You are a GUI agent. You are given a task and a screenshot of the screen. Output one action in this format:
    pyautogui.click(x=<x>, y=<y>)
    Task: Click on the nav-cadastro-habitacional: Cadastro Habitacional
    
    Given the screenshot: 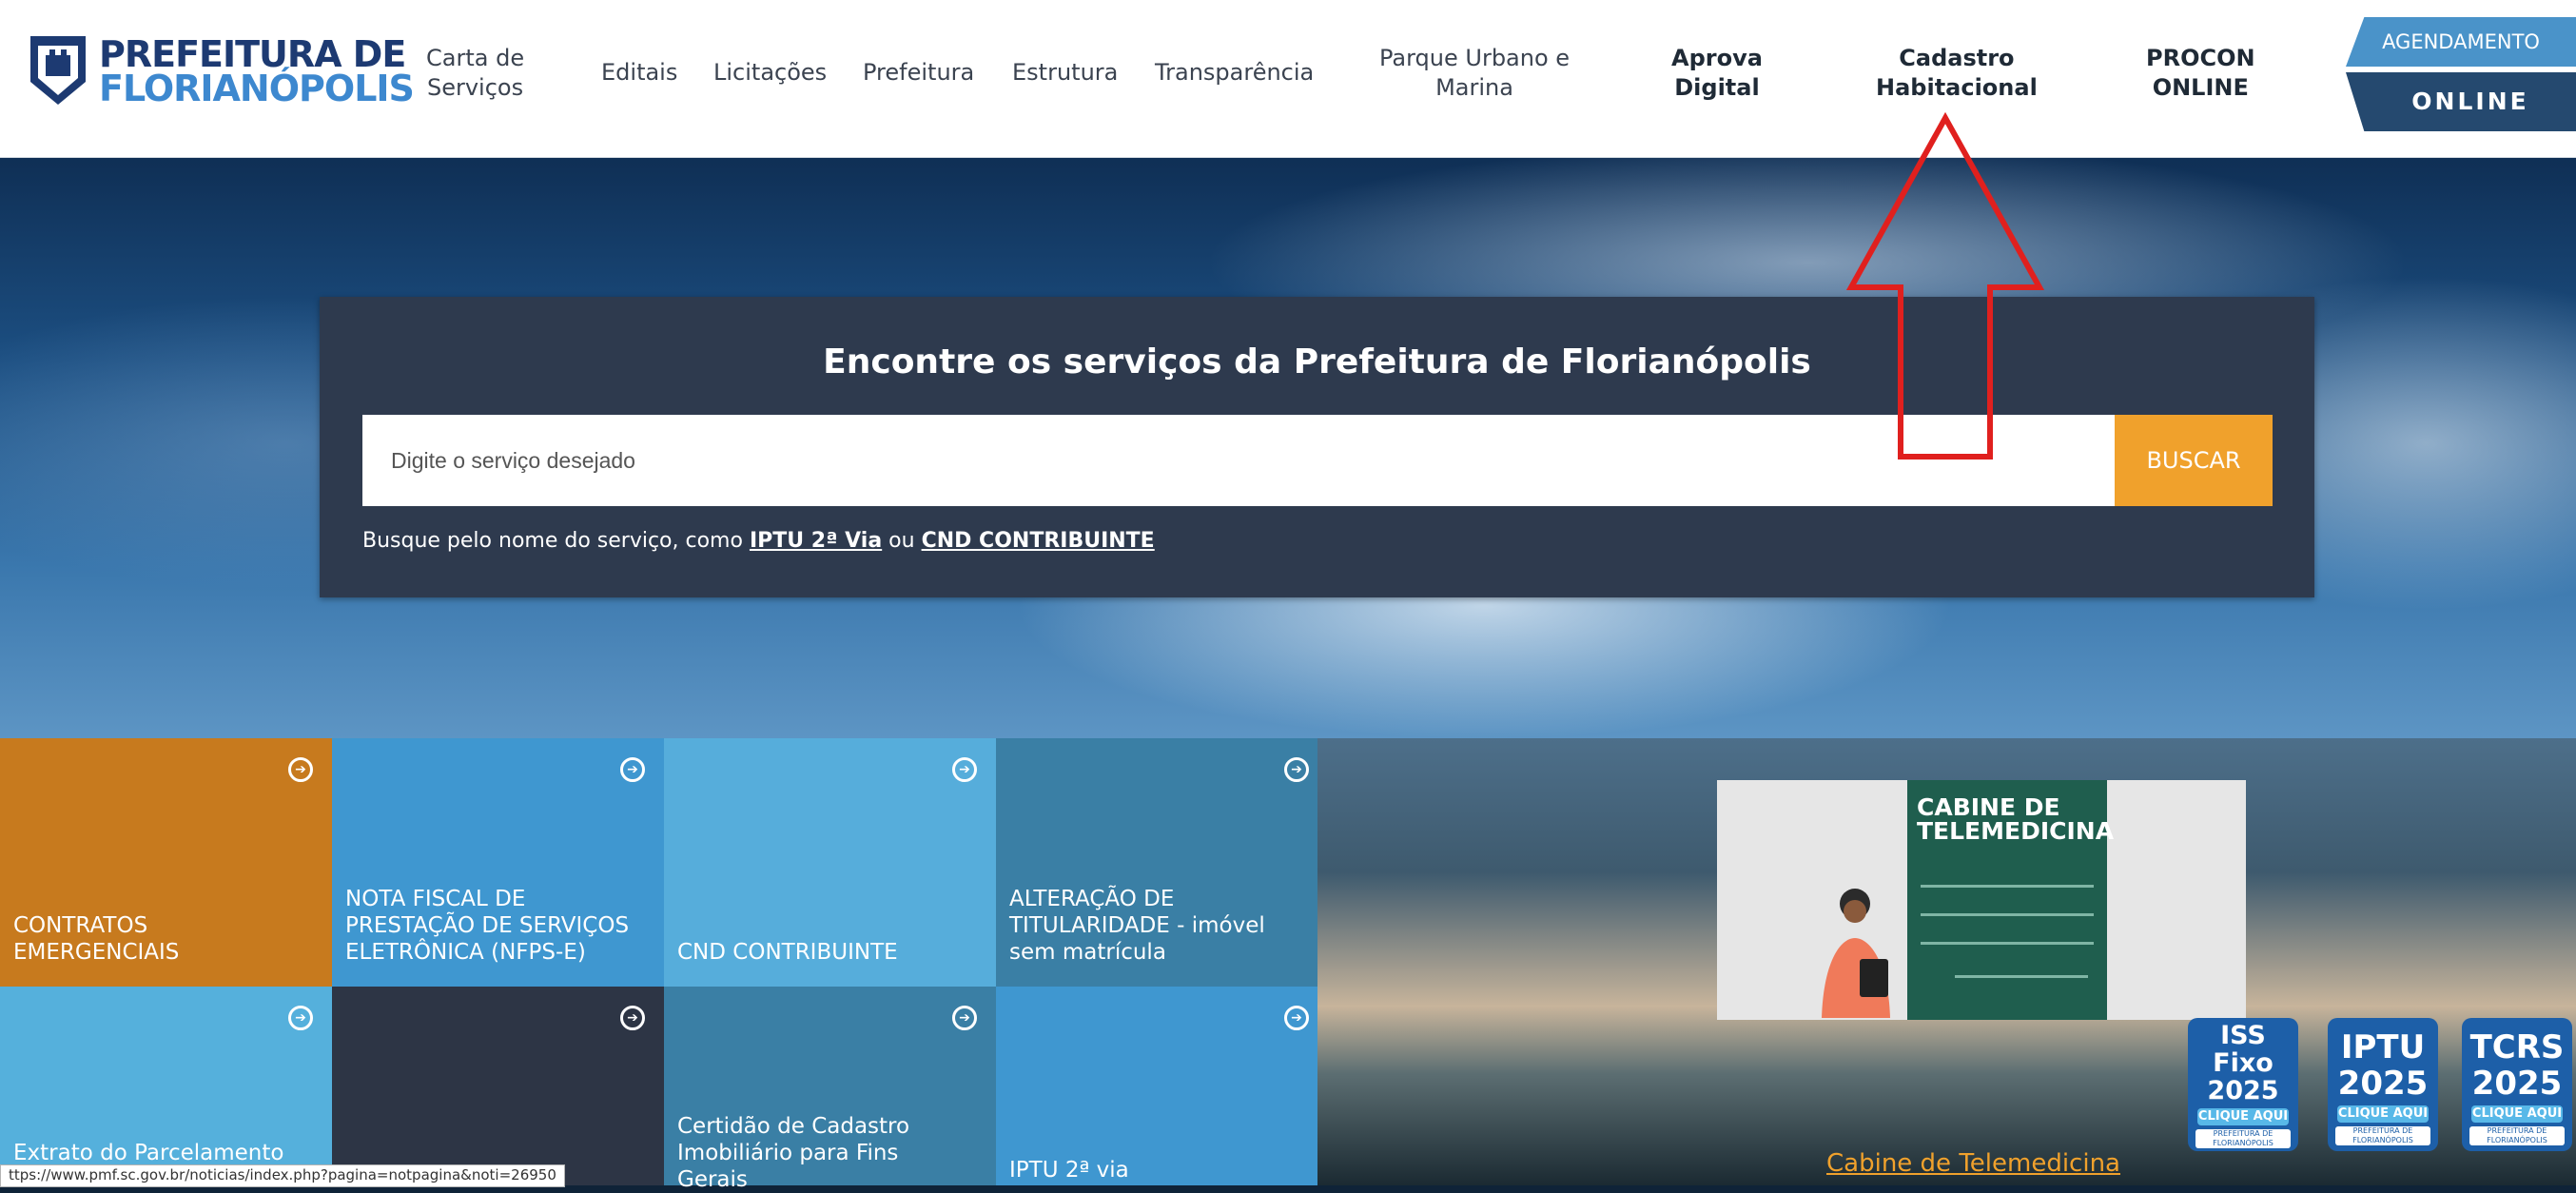 What is the action you would take?
    pyautogui.click(x=1957, y=73)
    